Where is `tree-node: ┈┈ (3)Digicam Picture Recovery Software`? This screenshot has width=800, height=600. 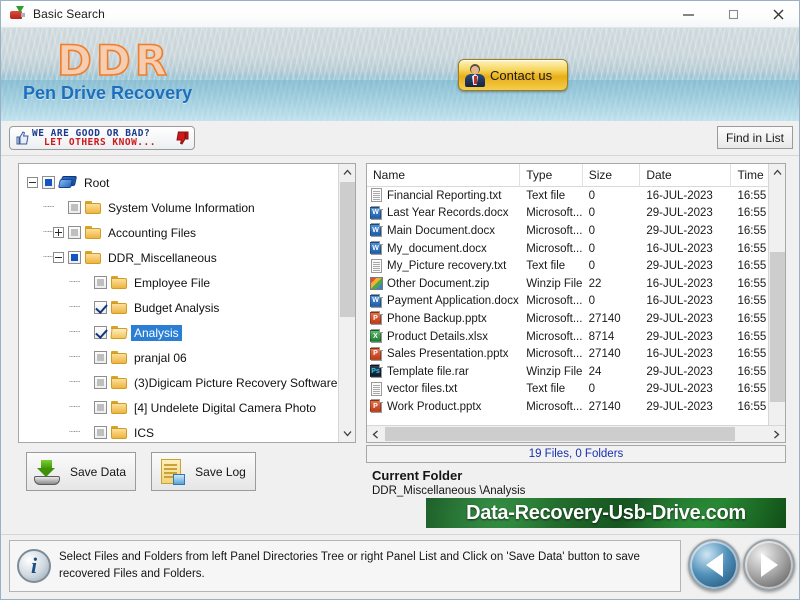 tree-node: ┈┈ (3)Digicam Picture Recovery Software is located at coordinates (179, 382).